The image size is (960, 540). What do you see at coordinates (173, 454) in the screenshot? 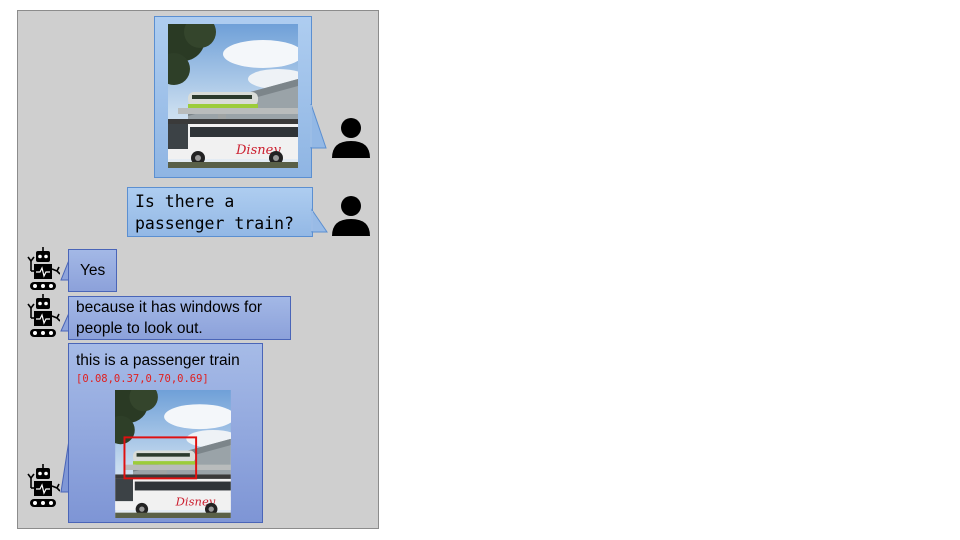
I see `grounding-photo: Disney` at bounding box center [173, 454].